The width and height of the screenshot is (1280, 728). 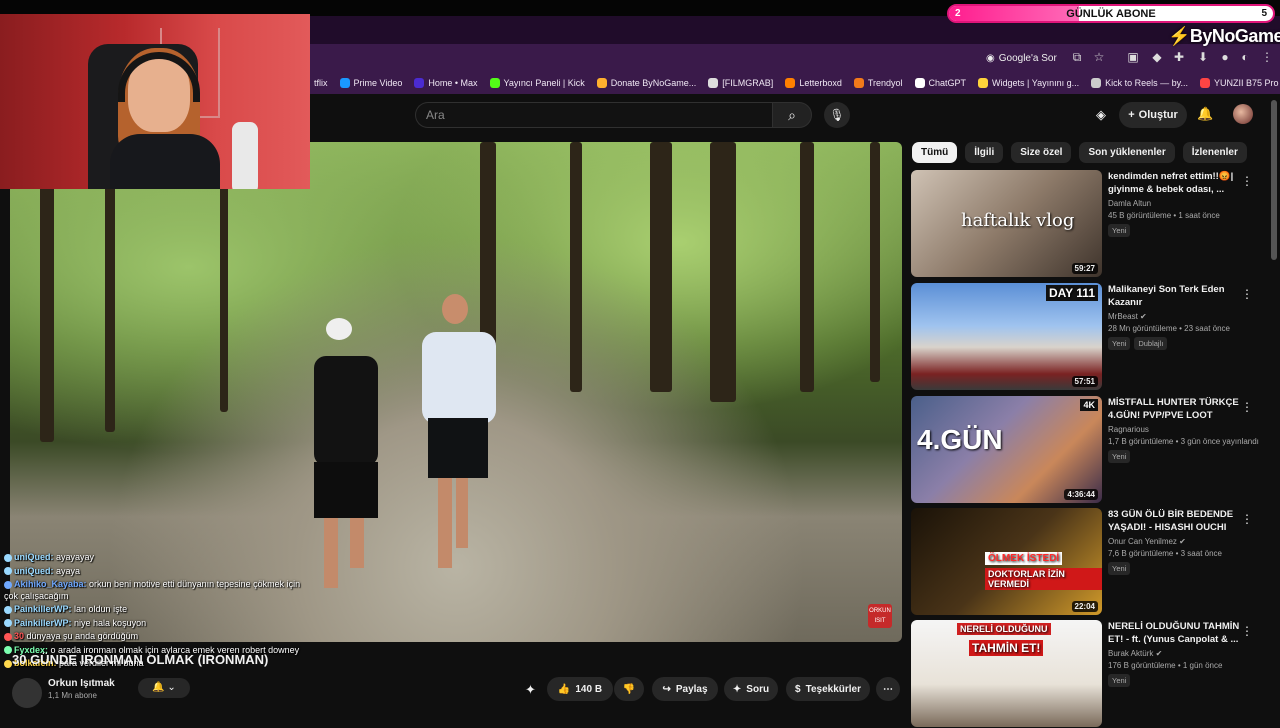 What do you see at coordinates (1133, 57) in the screenshot?
I see `extension-icon: ▣` at bounding box center [1133, 57].